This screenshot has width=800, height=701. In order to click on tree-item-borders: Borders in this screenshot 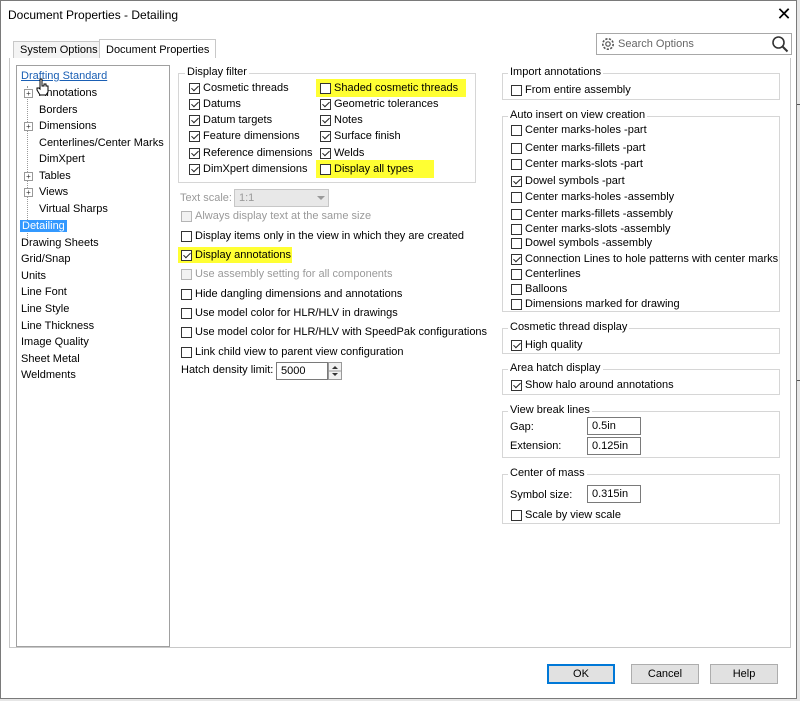, I will do `click(58, 110)`.